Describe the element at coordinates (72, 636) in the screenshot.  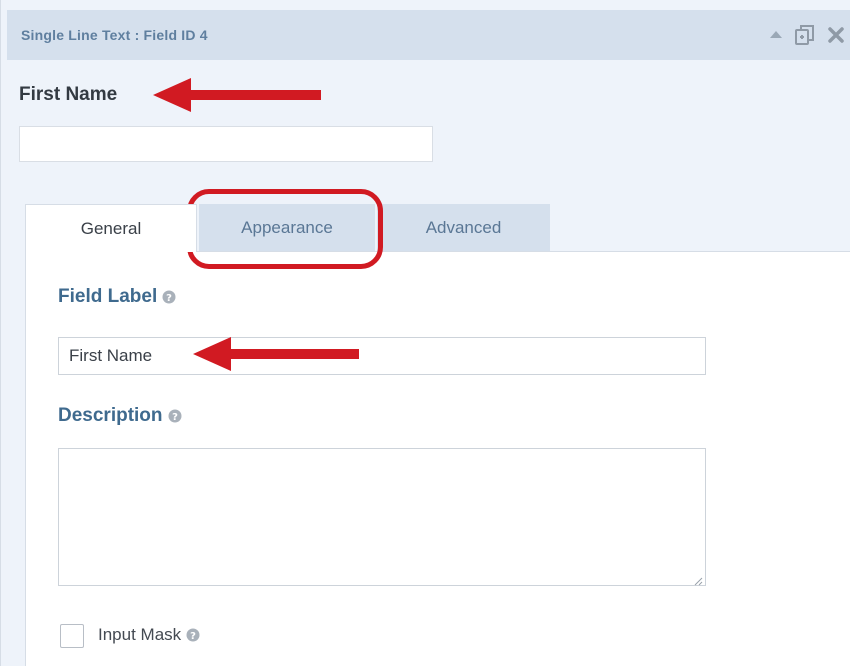
I see `input-mask-checkbox` at that location.